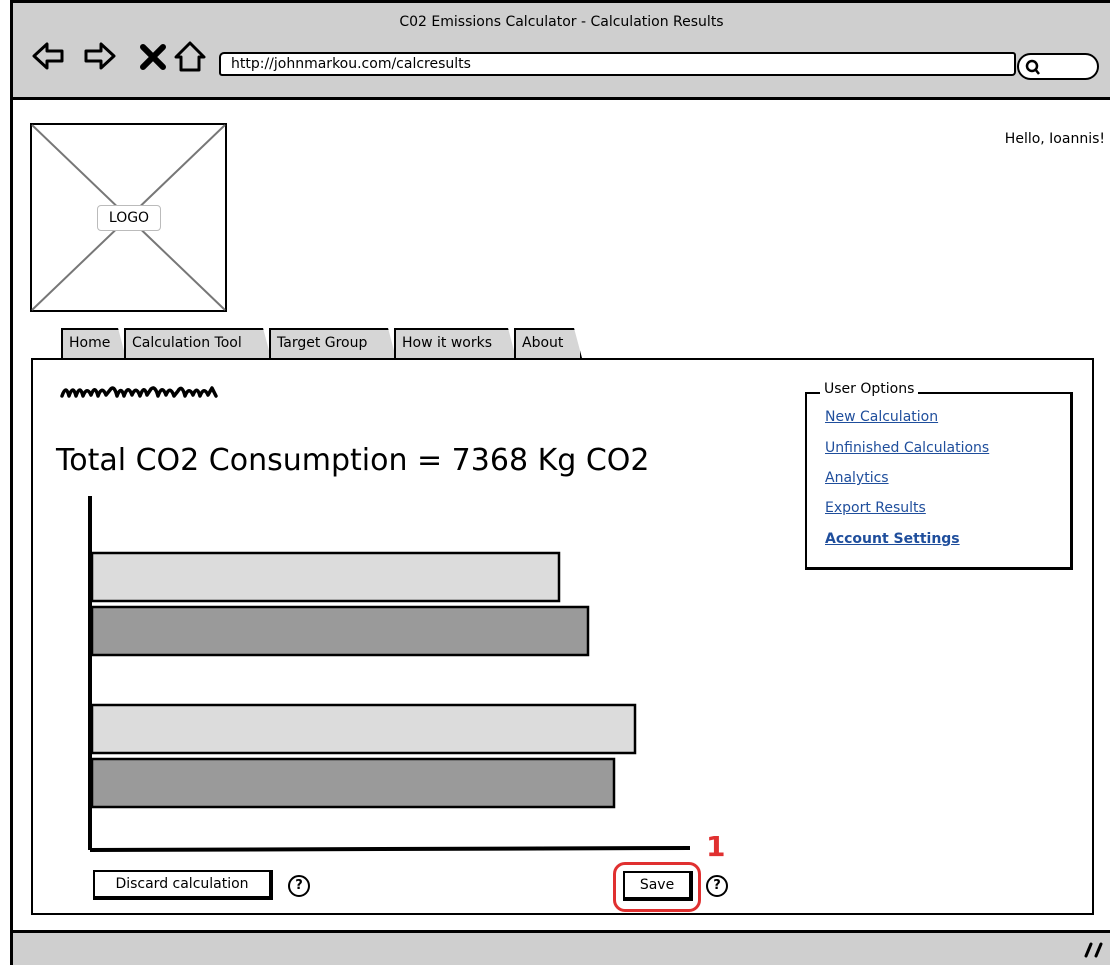 The height and width of the screenshot is (965, 1110). What do you see at coordinates (353, 783) in the screenshot?
I see `chart-bar-group2-bar2` at bounding box center [353, 783].